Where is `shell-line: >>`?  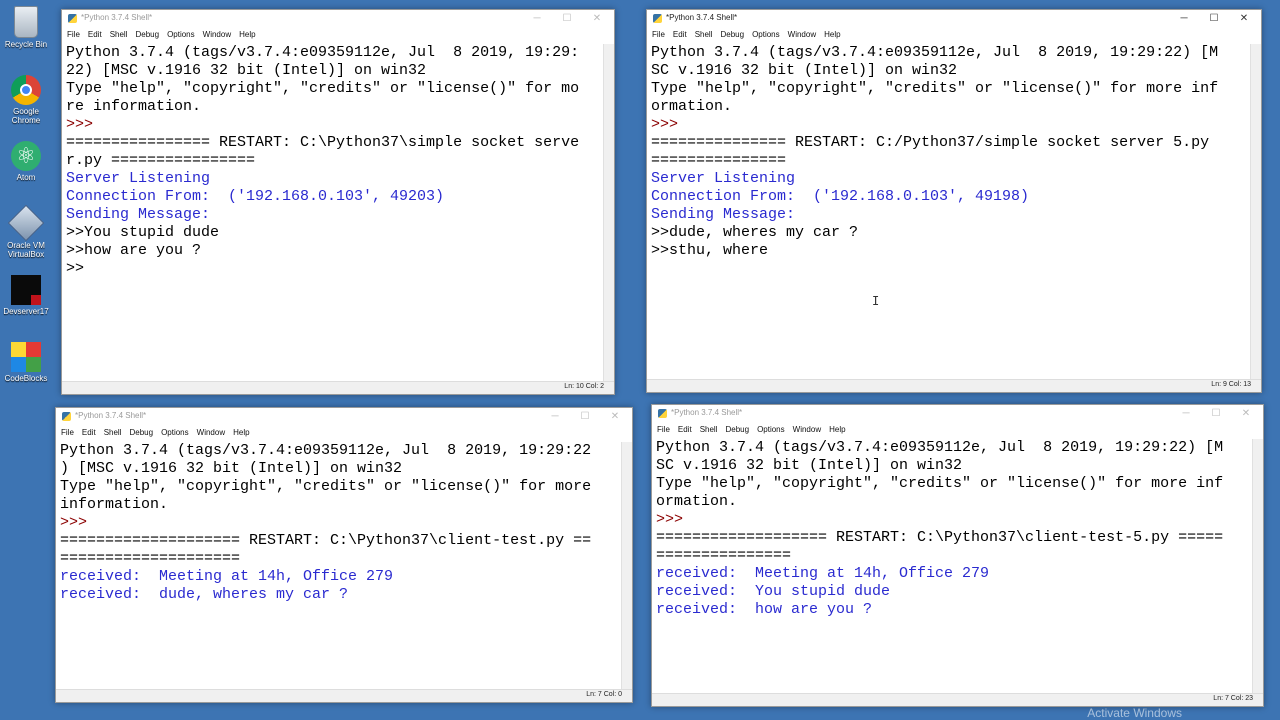
shell-line: >> is located at coordinates (80, 268).